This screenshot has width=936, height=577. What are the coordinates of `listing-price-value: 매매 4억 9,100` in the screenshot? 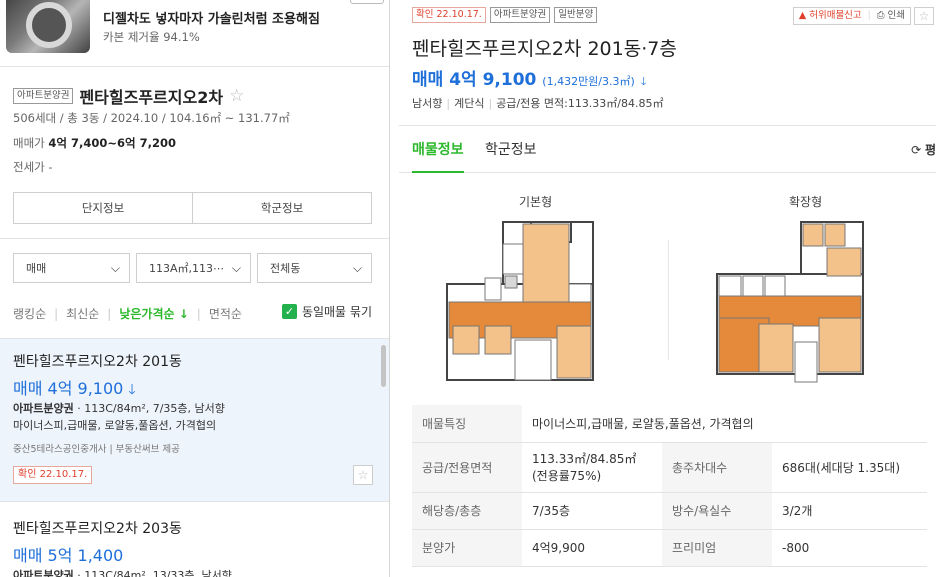 It's located at (68, 388).